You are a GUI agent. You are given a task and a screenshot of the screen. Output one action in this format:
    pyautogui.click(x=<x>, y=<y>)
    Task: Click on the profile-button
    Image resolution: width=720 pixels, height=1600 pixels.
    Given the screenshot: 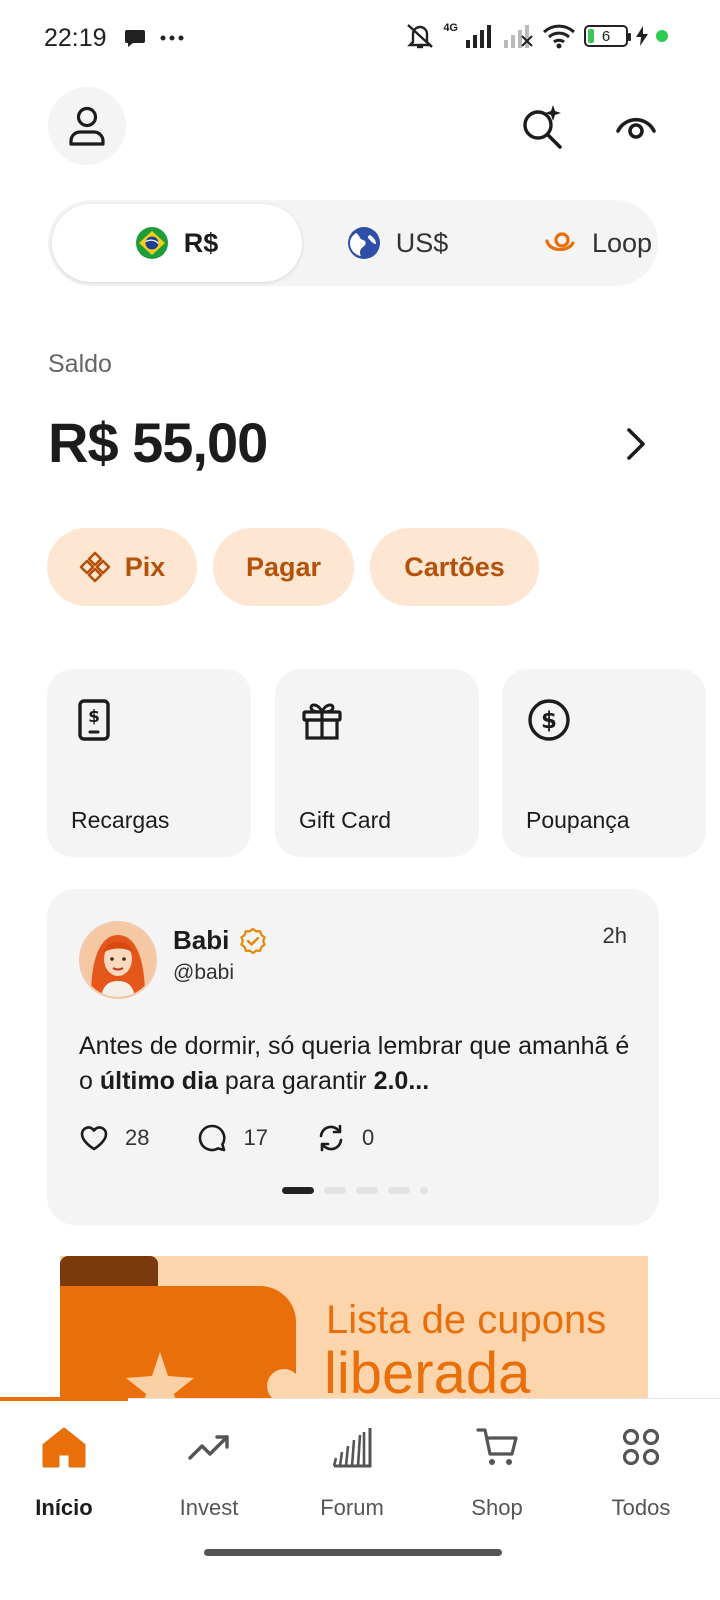 What is the action you would take?
    pyautogui.click(x=87, y=126)
    